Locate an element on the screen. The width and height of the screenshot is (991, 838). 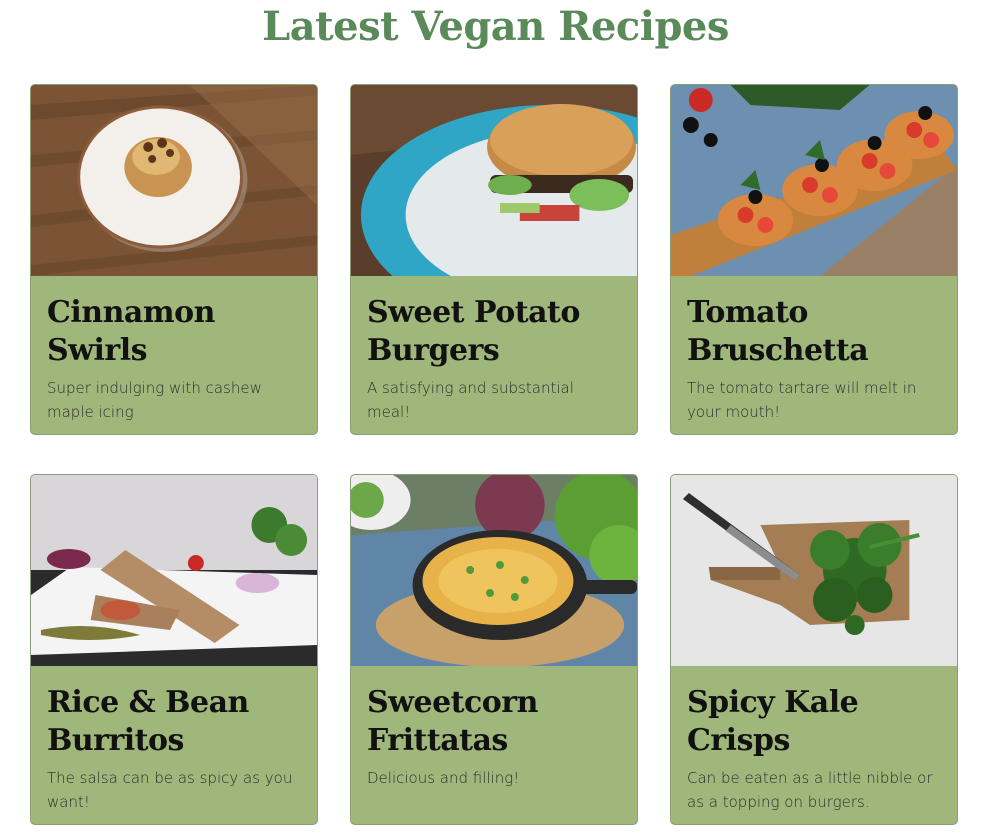
recipe-title: Tomato Bruschetta is located at coordinates (814, 332).